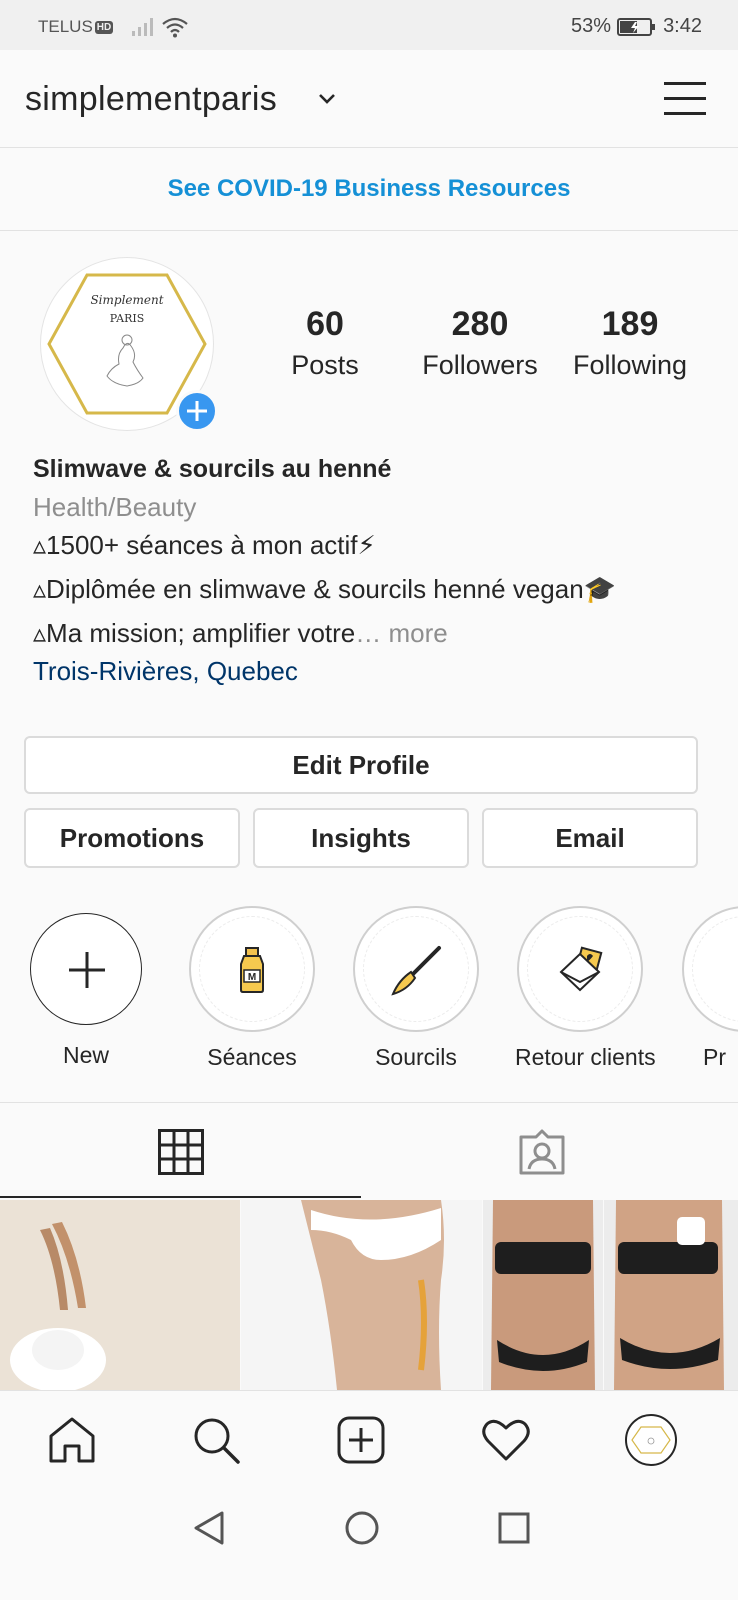 The width and height of the screenshot is (738, 1600). Describe the element at coordinates (165, 671) in the screenshot. I see `profile-location-link: Trois-Rivières, Quebec` at that location.